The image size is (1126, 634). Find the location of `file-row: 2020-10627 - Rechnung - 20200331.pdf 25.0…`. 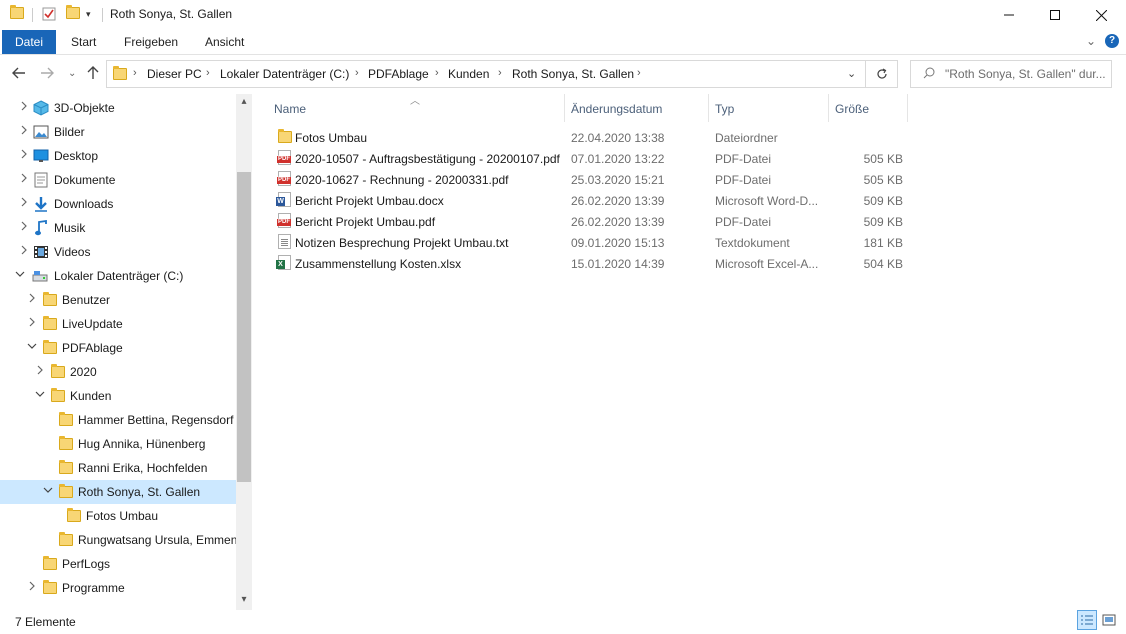

file-row: 2020-10627 - Rechnung - 20200331.pdf 25.0… is located at coordinates (590, 179).